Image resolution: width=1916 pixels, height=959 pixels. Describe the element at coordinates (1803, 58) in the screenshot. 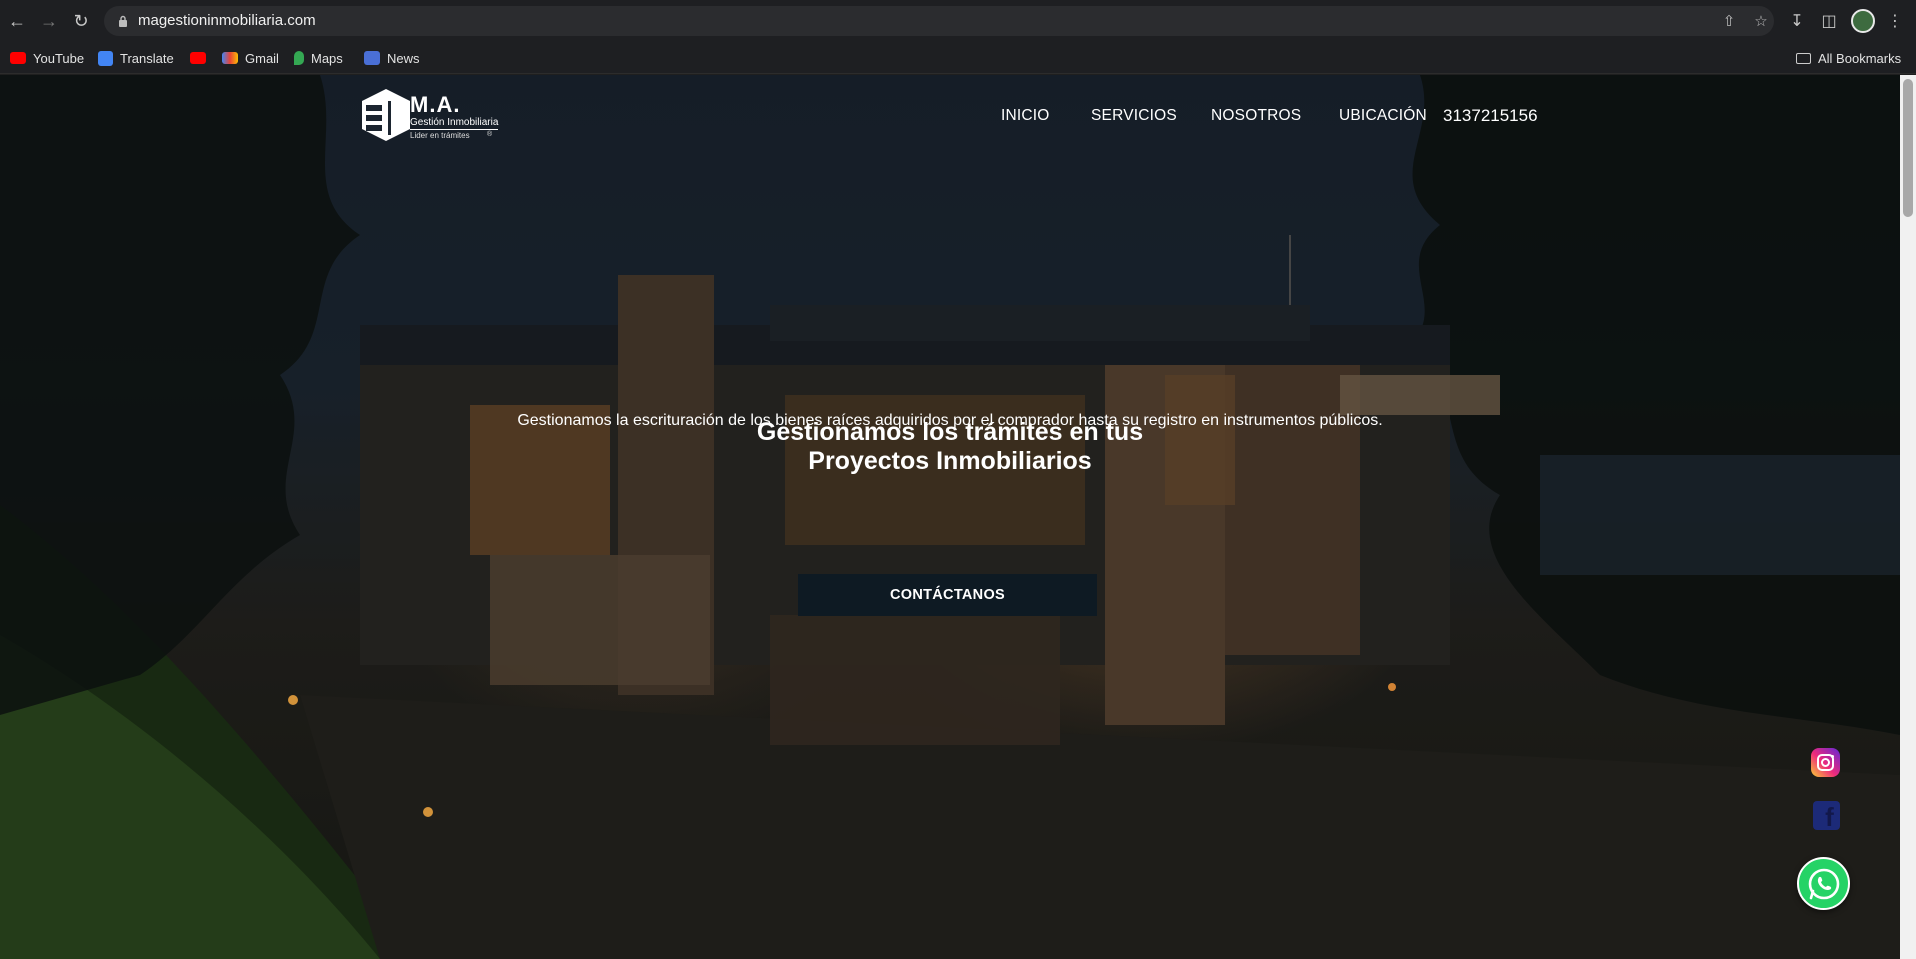

I see `folder-icon` at that location.